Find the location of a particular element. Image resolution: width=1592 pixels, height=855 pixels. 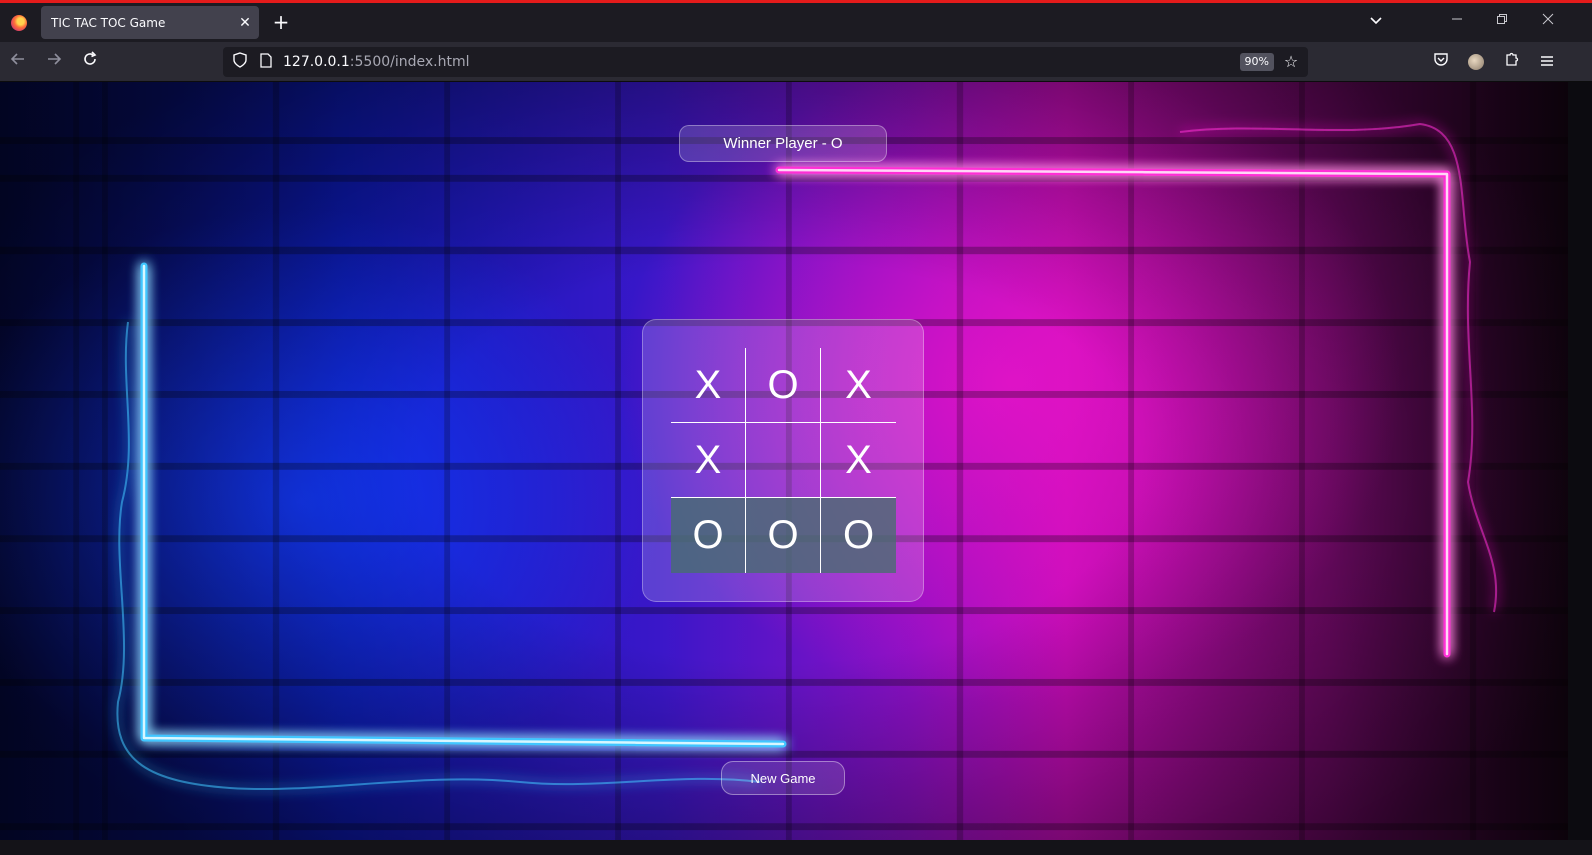

navigation-toolbar: 127.0.0.1:5500/index.html 90% ☆ is located at coordinates (796, 62).